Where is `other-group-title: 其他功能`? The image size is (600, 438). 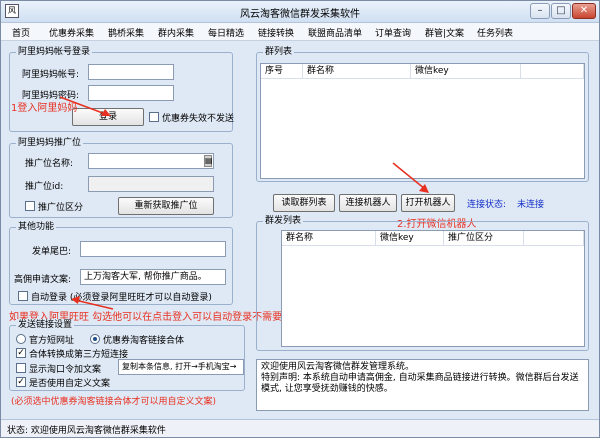 other-group-title: 其他功能 is located at coordinates (36, 227).